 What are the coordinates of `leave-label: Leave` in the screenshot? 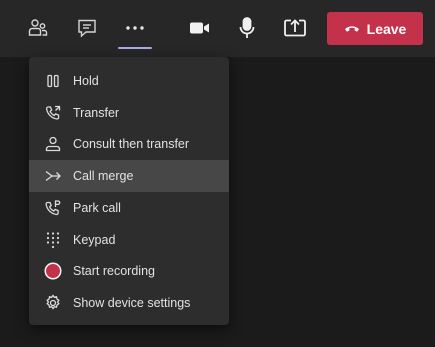 It's located at (386, 28).